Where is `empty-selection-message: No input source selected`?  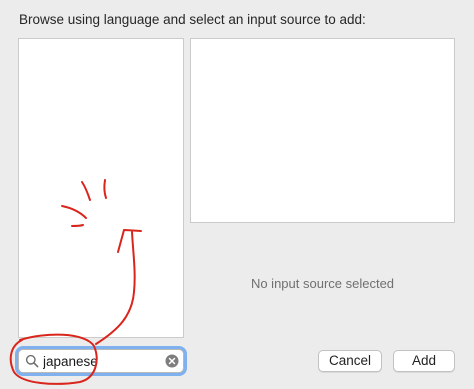 empty-selection-message: No input source selected is located at coordinates (322, 283).